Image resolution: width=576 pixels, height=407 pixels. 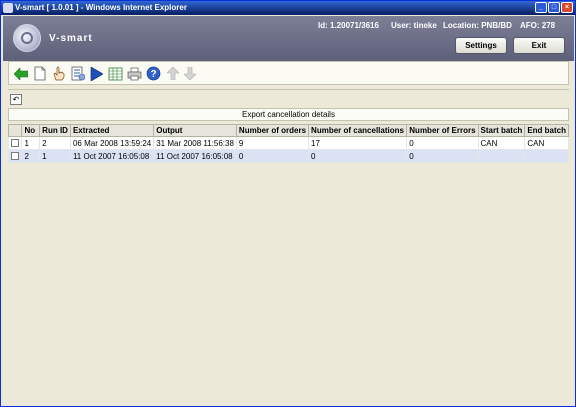 What do you see at coordinates (546, 130) in the screenshot?
I see `column-header-end-batch: End batch` at bounding box center [546, 130].